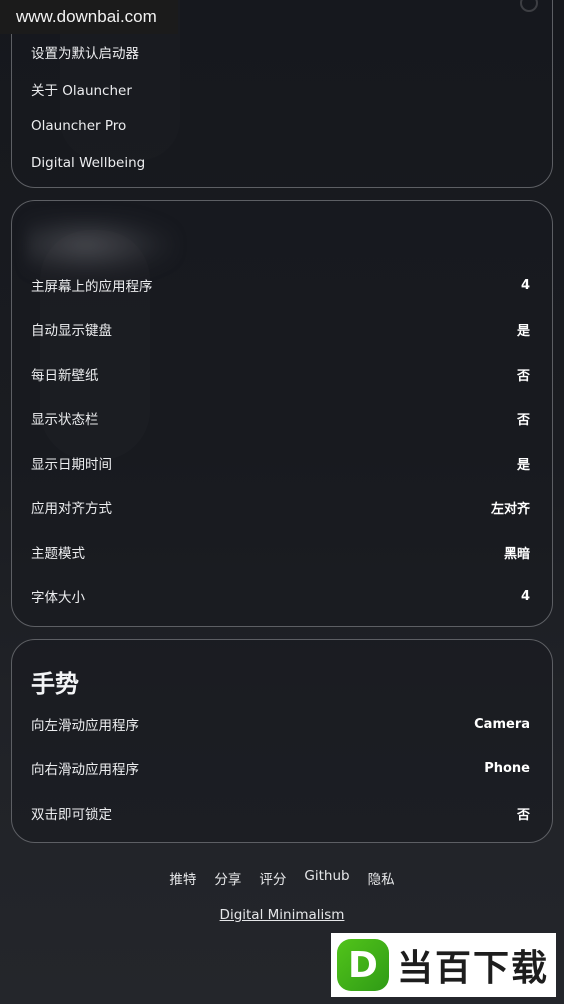 Image resolution: width=564 pixels, height=1004 pixels. Describe the element at coordinates (89, 17) in the screenshot. I see `watermark-top: www.downbai.com` at that location.